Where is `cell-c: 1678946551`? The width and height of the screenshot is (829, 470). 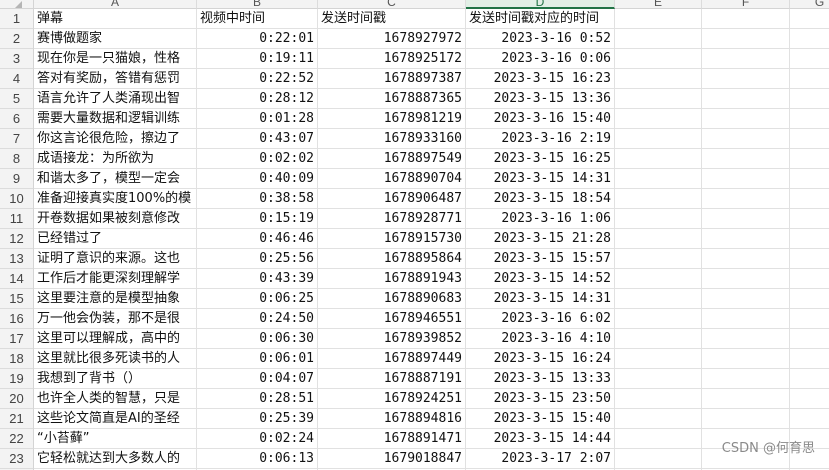 cell-c: 1678946551 is located at coordinates (392, 319).